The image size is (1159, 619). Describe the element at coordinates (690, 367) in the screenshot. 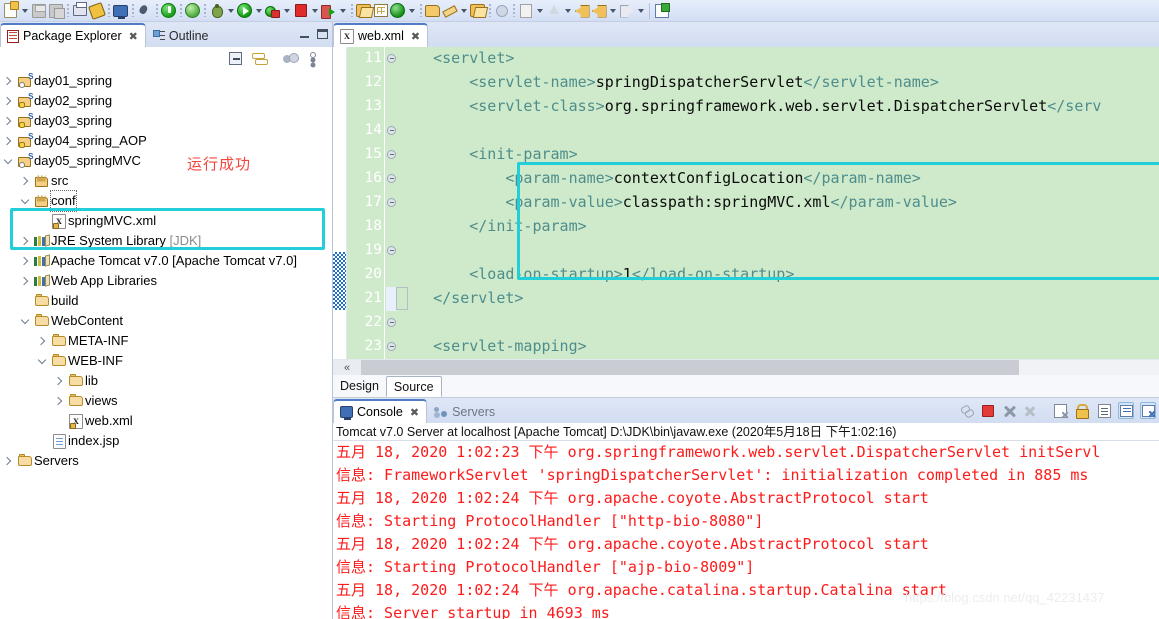

I see `scroll-thumb` at that location.